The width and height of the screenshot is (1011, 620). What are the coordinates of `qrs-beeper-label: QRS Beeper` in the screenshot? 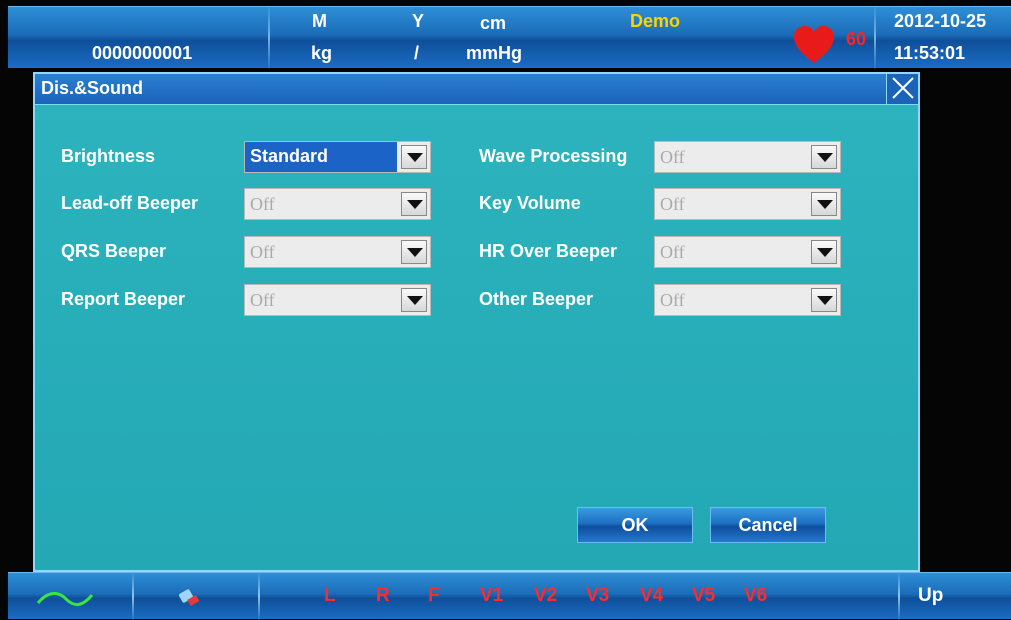 It's located at (114, 251).